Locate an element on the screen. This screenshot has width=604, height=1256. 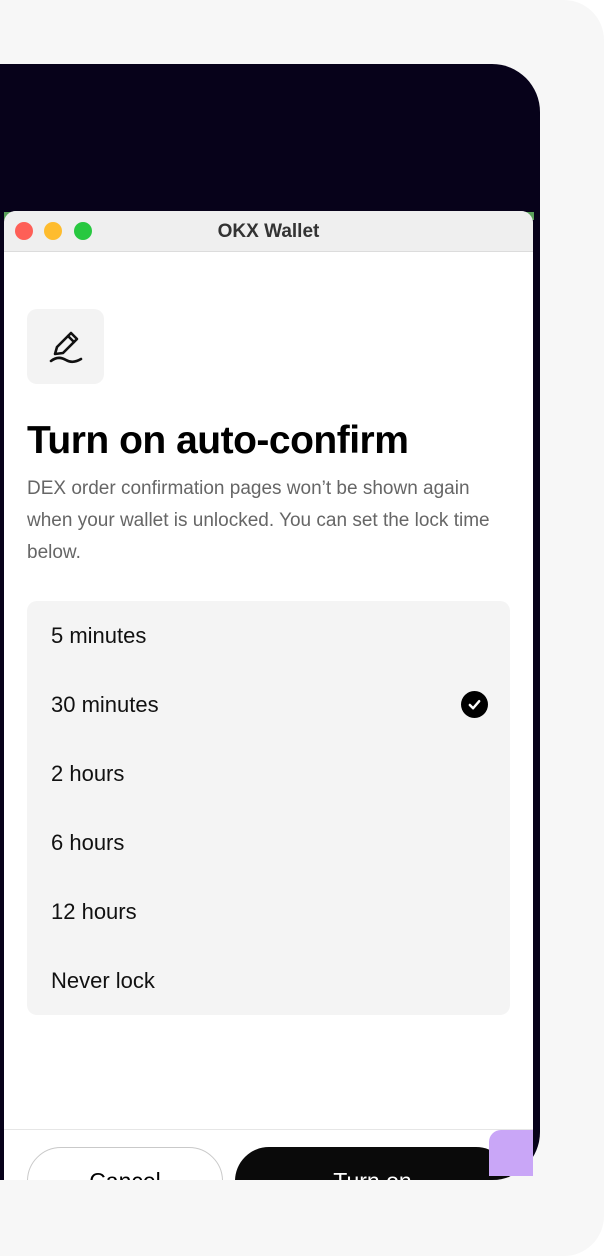
option-label: Never lock is located at coordinates (103, 980).